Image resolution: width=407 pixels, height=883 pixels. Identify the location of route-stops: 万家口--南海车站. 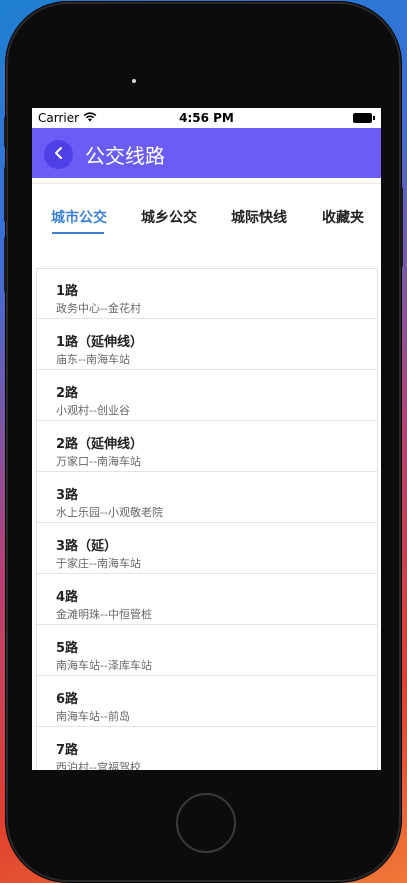
(98, 461).